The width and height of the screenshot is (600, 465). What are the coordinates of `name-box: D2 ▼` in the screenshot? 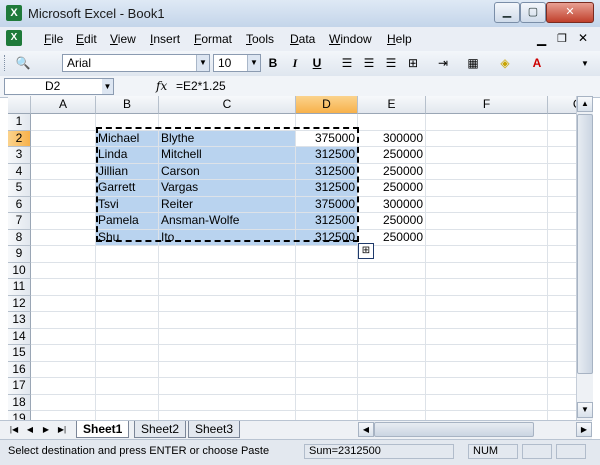 It's located at (59, 86).